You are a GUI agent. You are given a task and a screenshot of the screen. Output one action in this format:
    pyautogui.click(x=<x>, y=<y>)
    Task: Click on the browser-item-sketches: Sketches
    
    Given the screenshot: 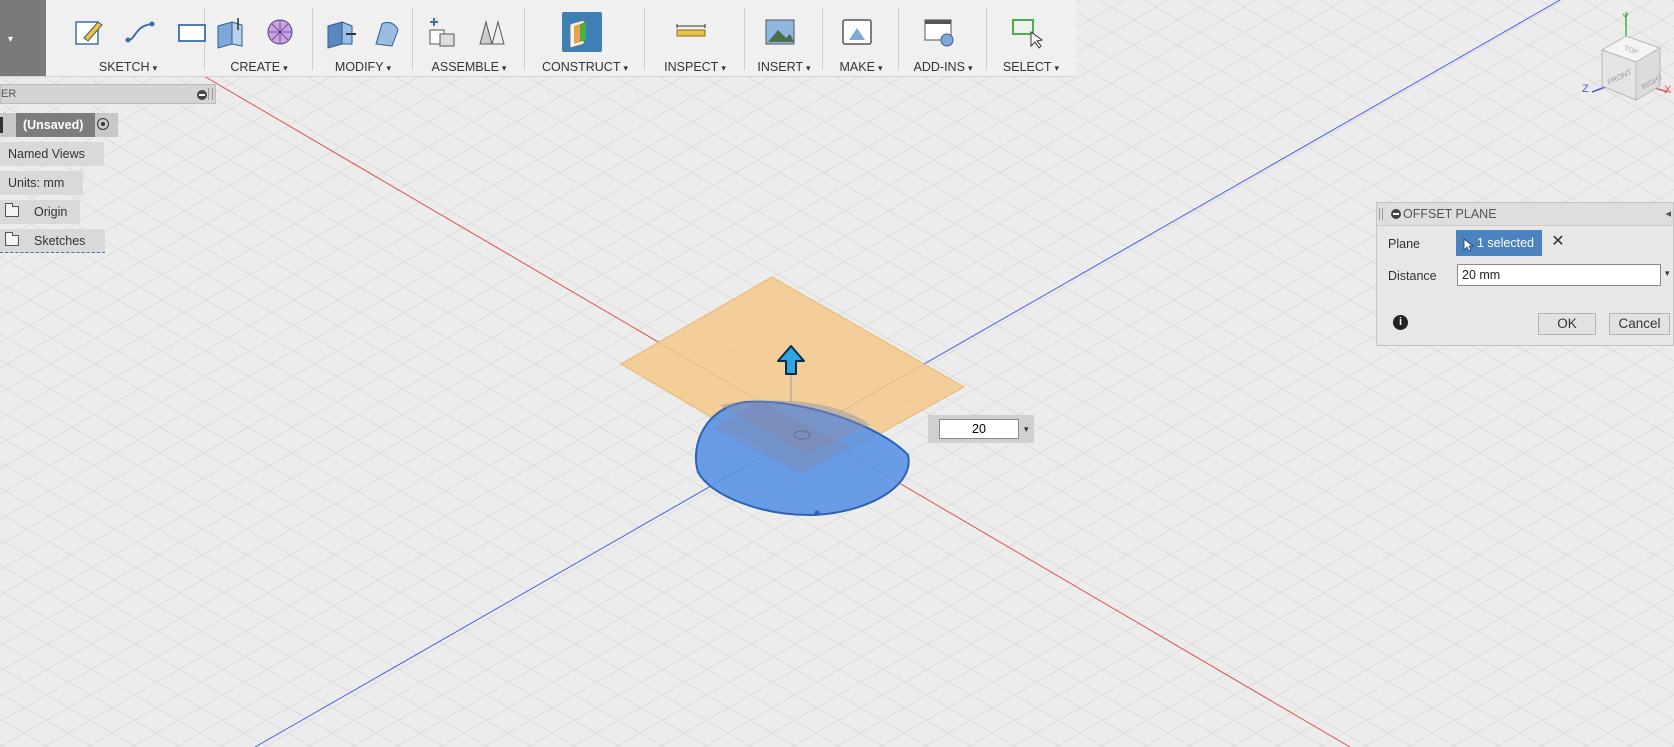 What is the action you would take?
    pyautogui.click(x=52, y=241)
    